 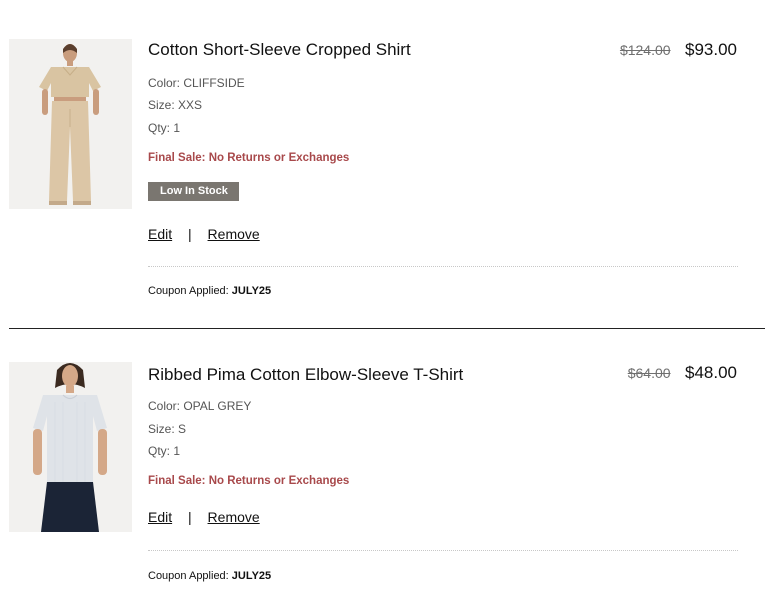 What do you see at coordinates (711, 372) in the screenshot?
I see `sale-price: $48.00` at bounding box center [711, 372].